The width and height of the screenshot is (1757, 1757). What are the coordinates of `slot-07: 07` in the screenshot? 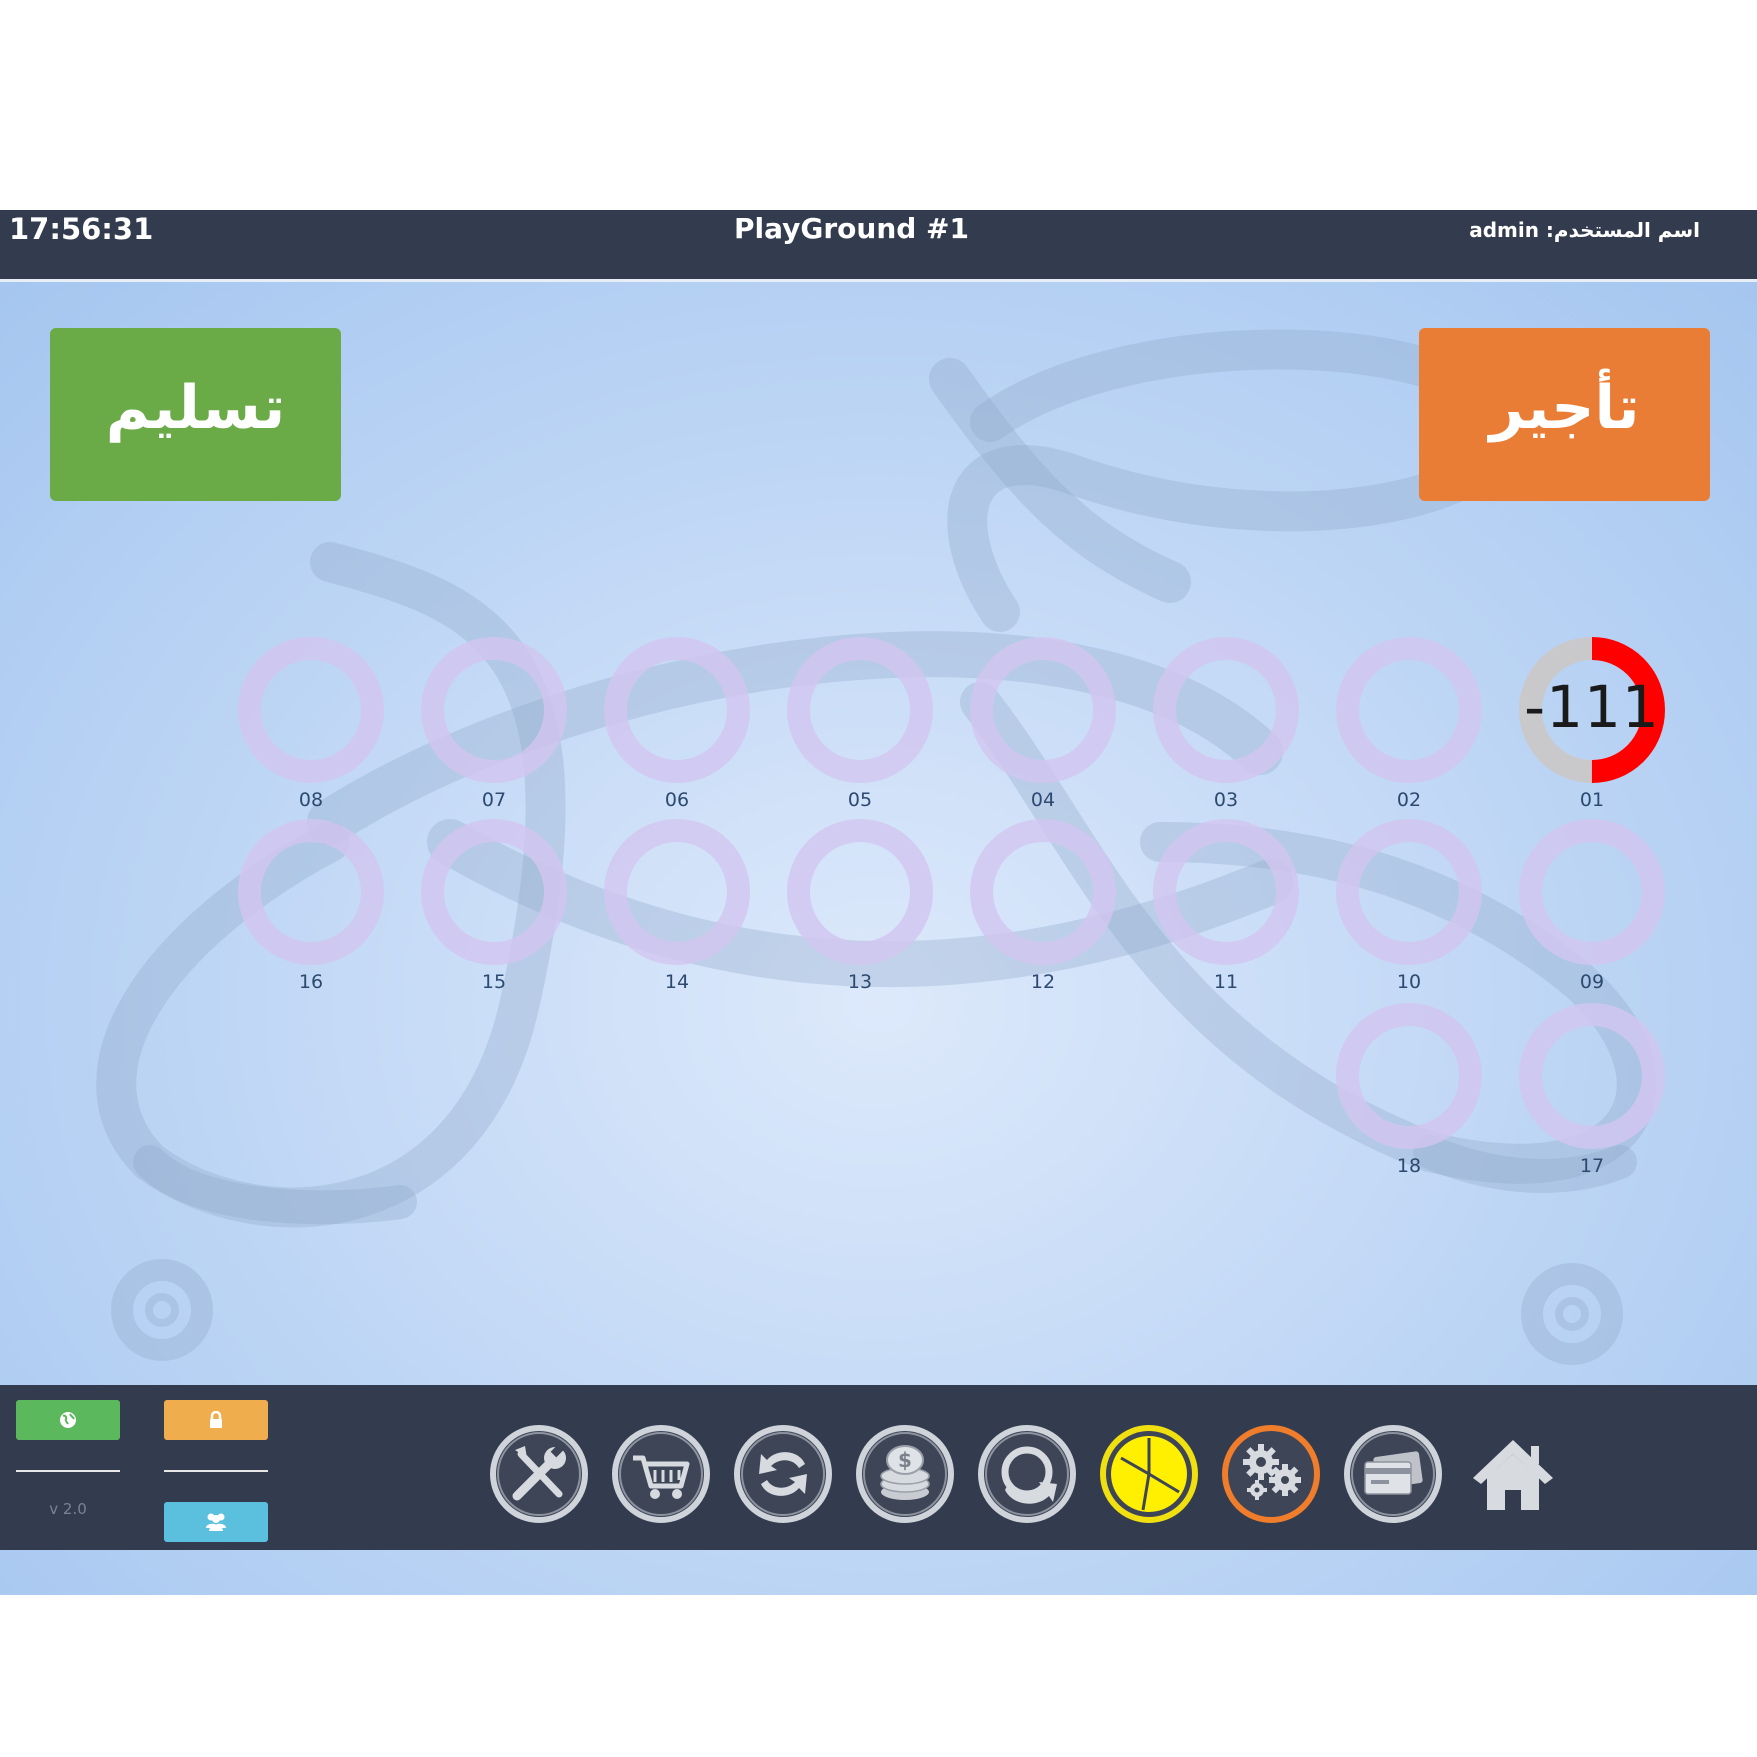 It's located at (494, 727).